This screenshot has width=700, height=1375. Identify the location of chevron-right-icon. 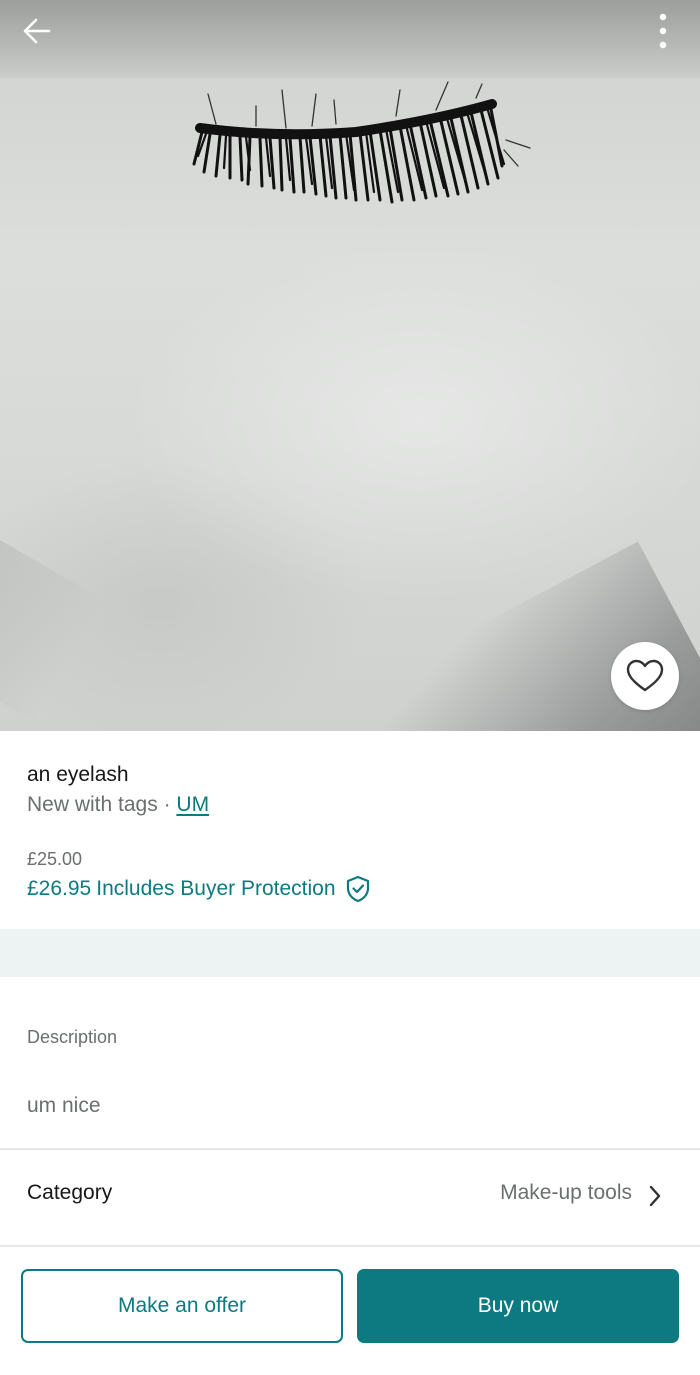
(655, 1196).